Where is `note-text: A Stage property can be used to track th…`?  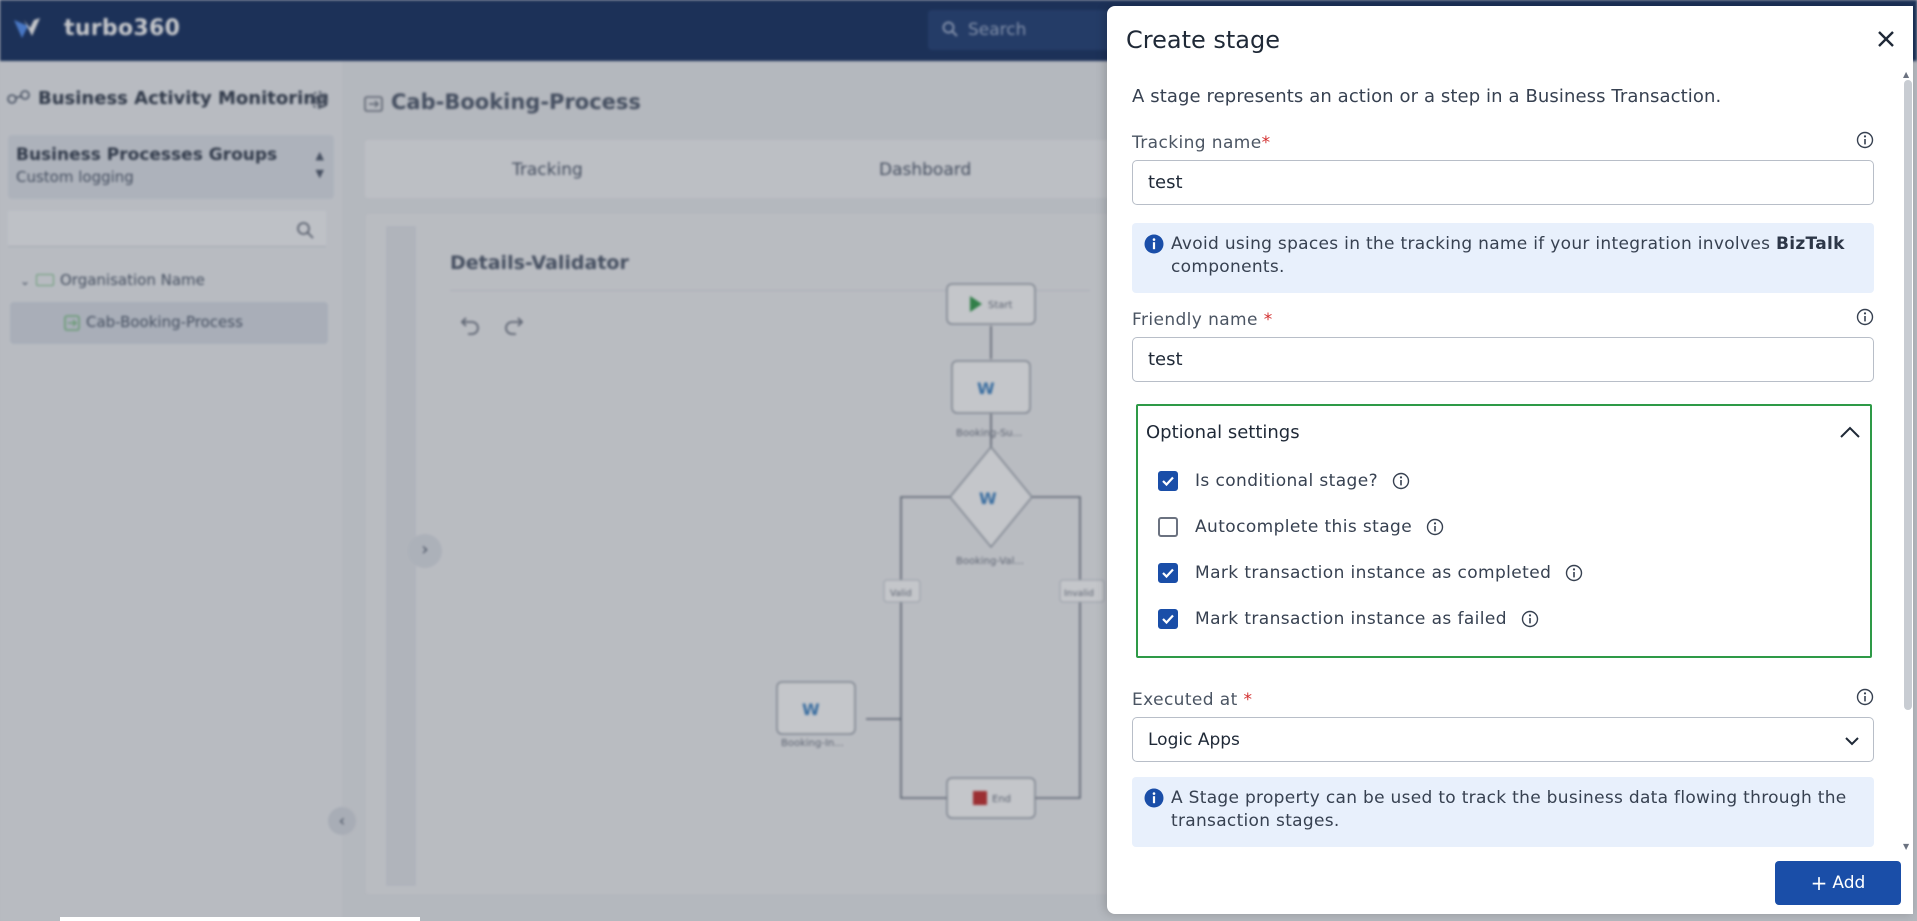 note-text: A Stage property can be used to track th… is located at coordinates (1509, 809).